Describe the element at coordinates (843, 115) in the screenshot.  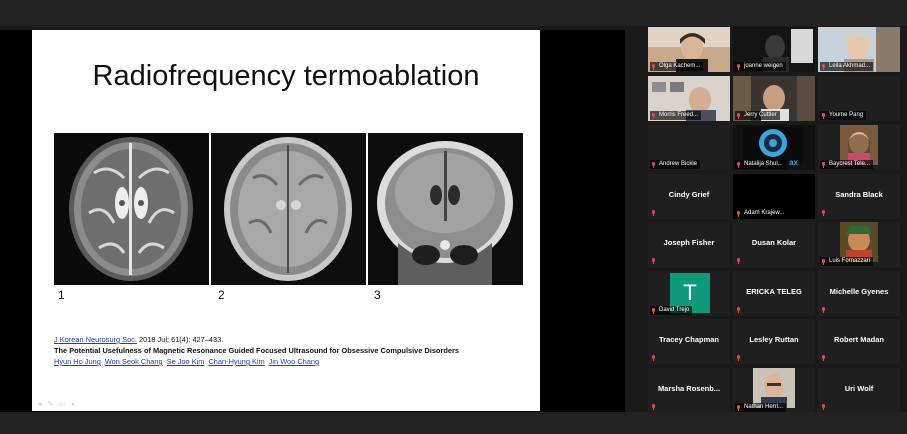
I see `participant-name-label: Youme Pang` at that location.